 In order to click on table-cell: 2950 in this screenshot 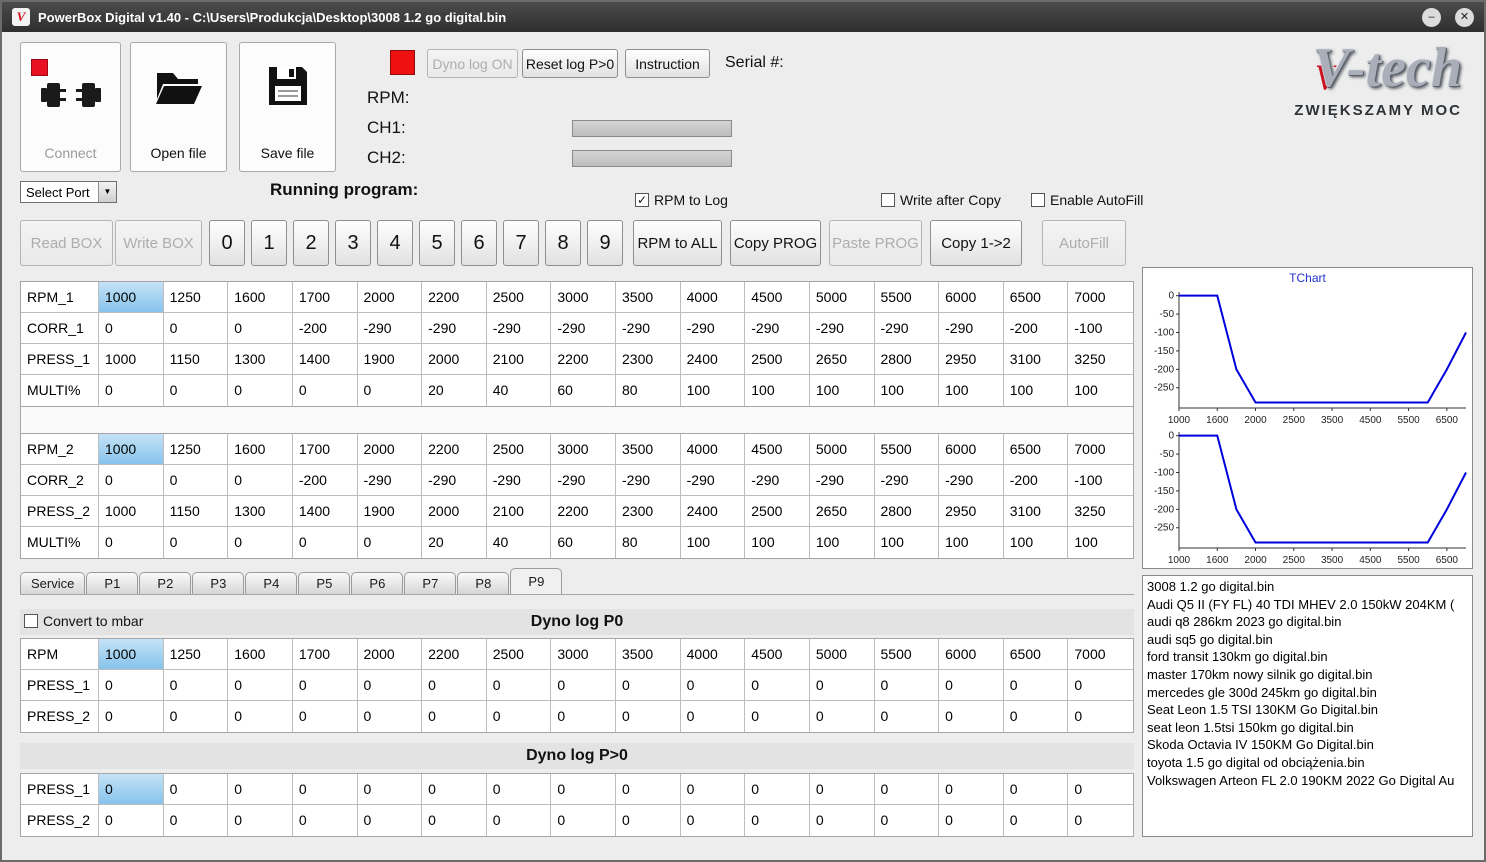, I will do `click(971, 511)`.